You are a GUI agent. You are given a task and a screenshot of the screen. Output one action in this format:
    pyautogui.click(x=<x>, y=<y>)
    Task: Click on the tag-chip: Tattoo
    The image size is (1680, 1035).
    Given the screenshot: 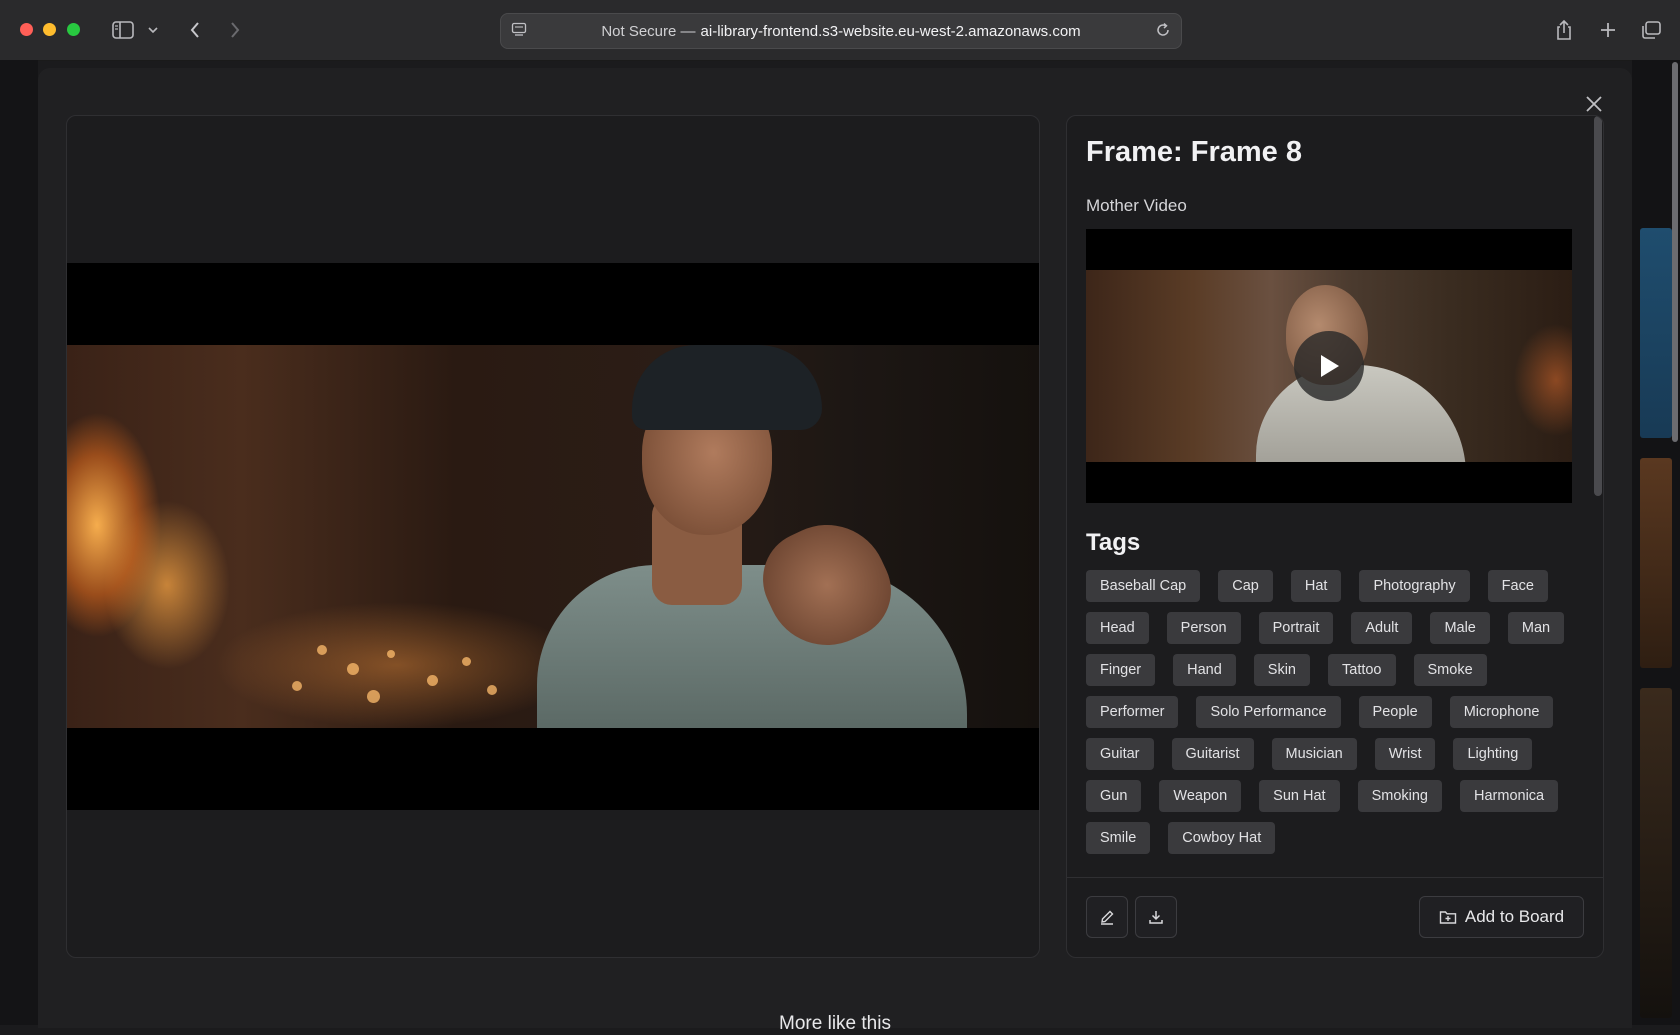 What is the action you would take?
    pyautogui.click(x=1362, y=670)
    